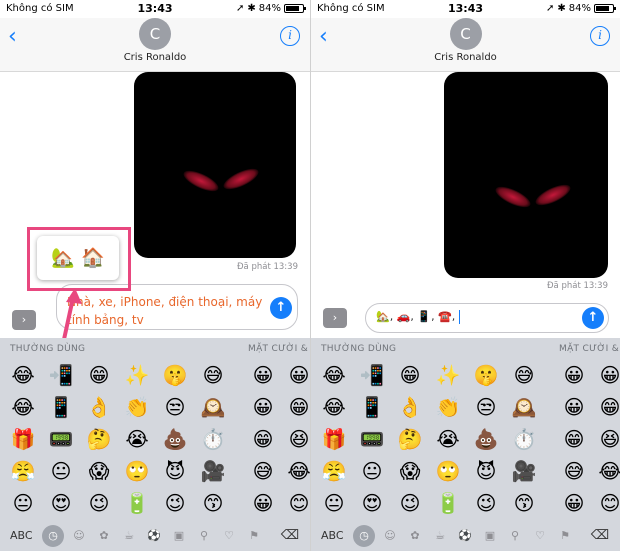 The height and width of the screenshot is (551, 620). I want to click on flag-icon: ⚑, so click(565, 536).